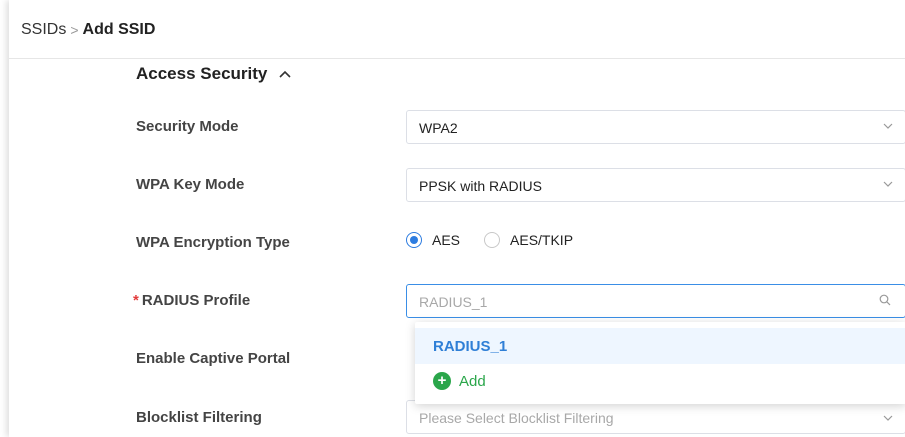 The image size is (905, 437). Describe the element at coordinates (43, 30) in the screenshot. I see `breadcrumb-ssids-link: SSIDs` at that location.